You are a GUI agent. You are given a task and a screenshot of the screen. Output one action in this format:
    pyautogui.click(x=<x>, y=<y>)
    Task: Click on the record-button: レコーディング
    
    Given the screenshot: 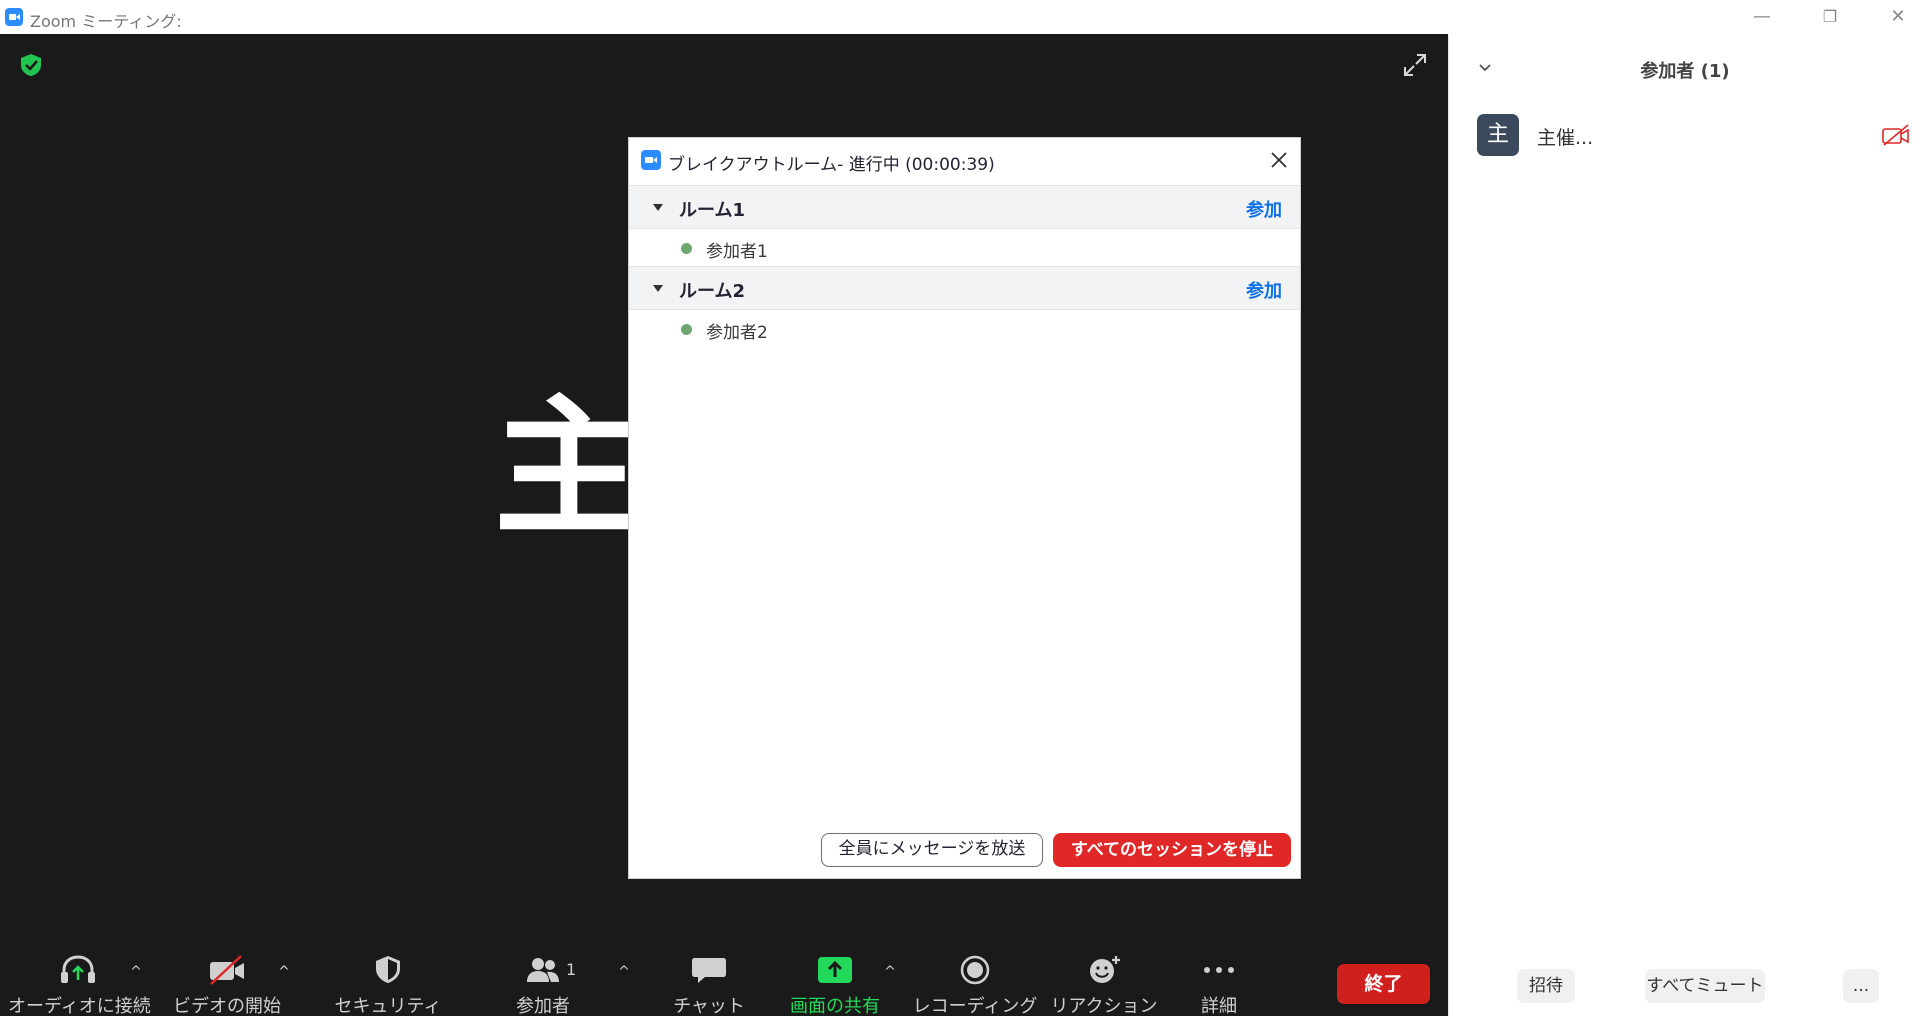 What is the action you would take?
    pyautogui.click(x=975, y=980)
    